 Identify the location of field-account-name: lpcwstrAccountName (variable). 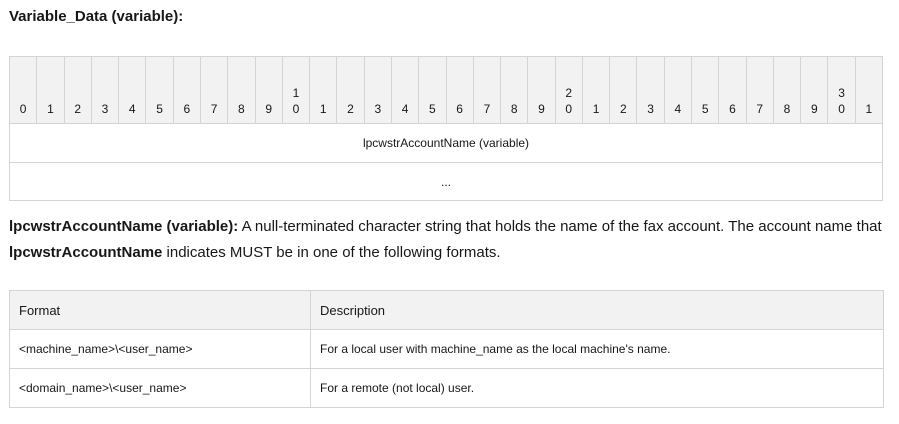
(446, 143).